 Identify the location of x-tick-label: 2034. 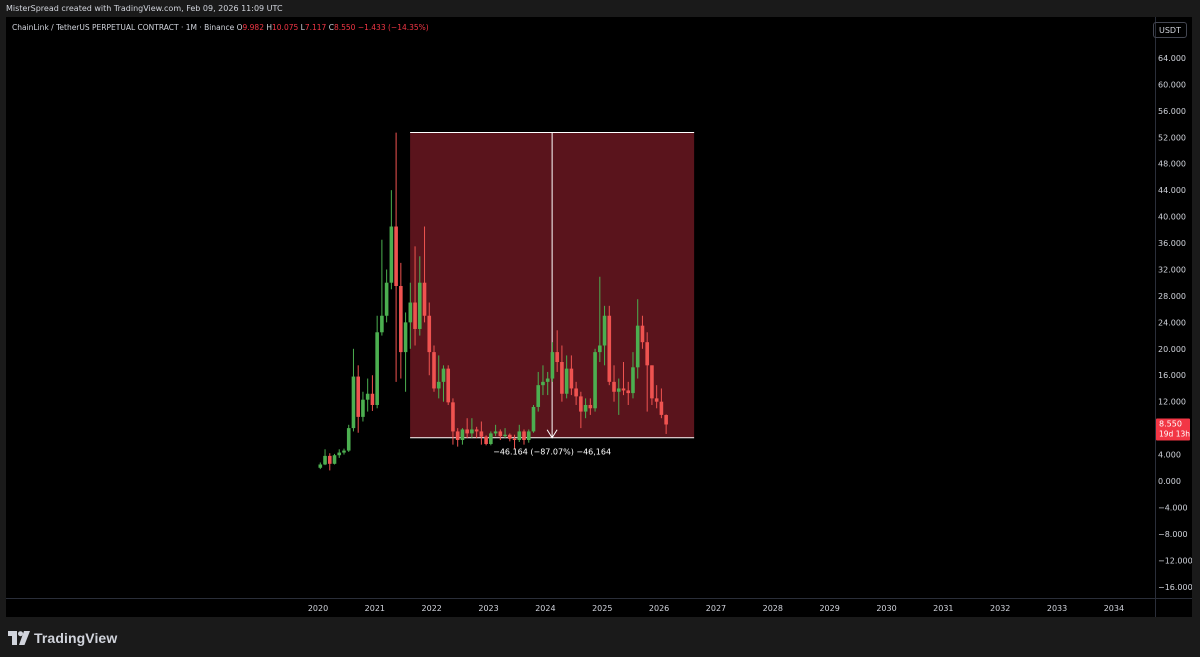
(1114, 608).